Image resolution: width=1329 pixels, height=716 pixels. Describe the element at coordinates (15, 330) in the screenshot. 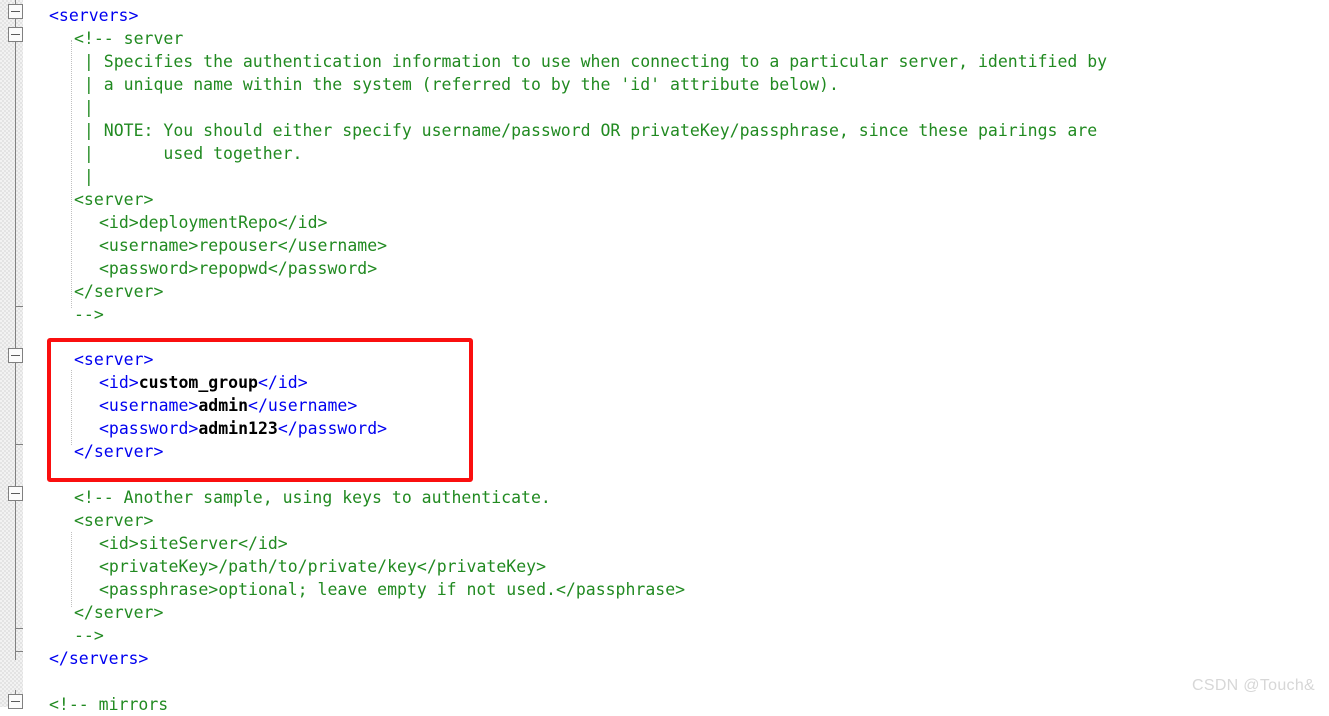

I see `fold-spine-servers` at that location.